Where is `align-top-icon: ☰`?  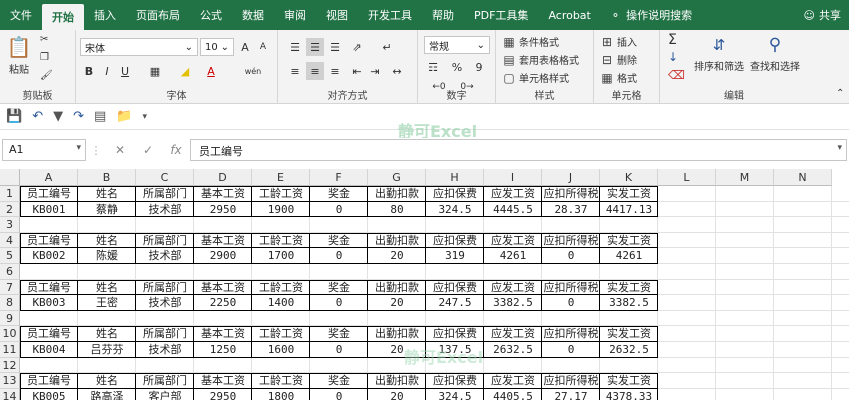
align-top-icon: ☰ is located at coordinates (295, 47).